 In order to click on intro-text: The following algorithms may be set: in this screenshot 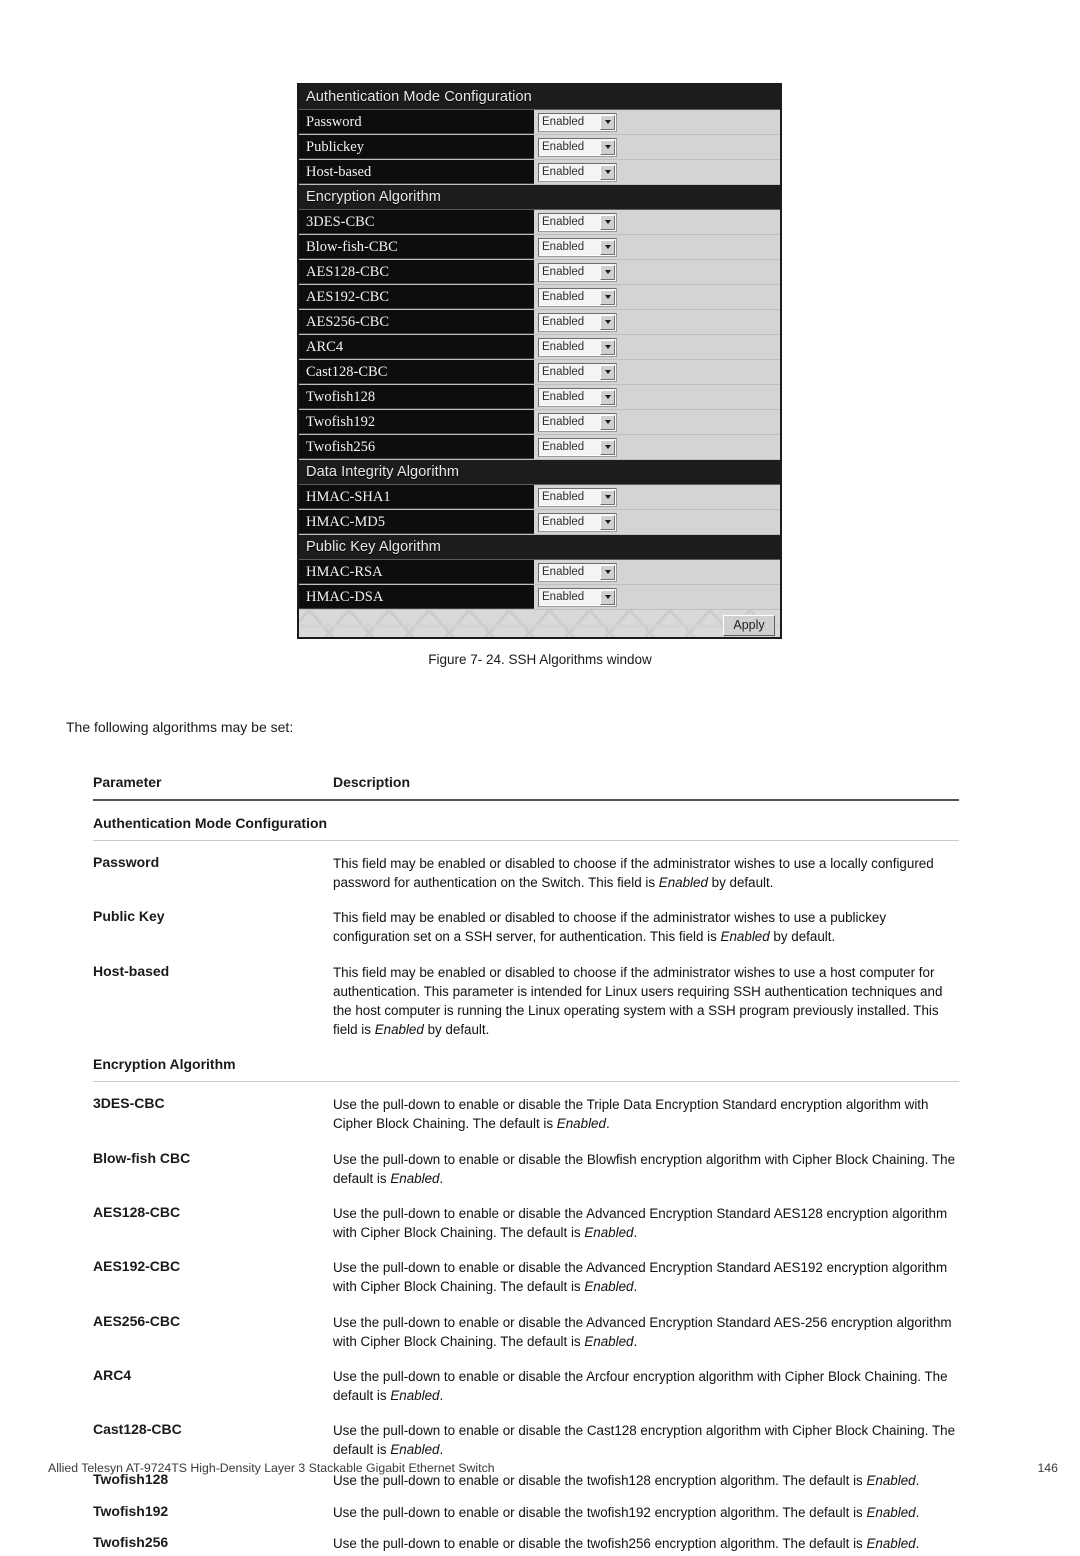, I will do `click(180, 727)`.